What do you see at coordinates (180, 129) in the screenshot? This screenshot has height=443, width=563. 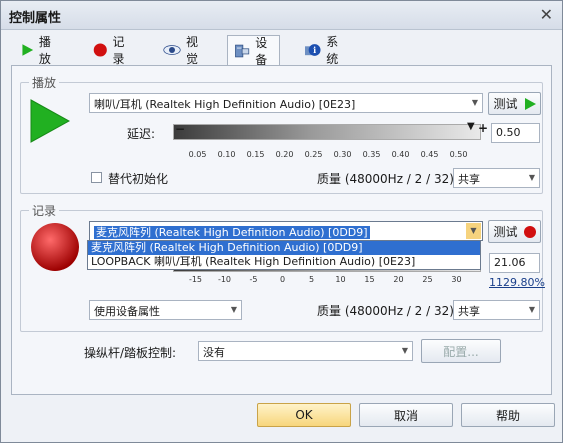 I see `minus-icon: −` at bounding box center [180, 129].